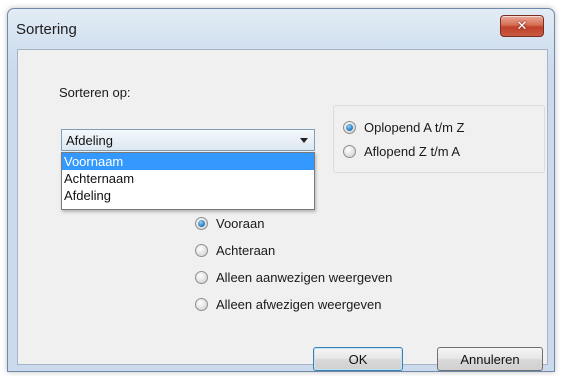  I want to click on close-button: ✕, so click(522, 26).